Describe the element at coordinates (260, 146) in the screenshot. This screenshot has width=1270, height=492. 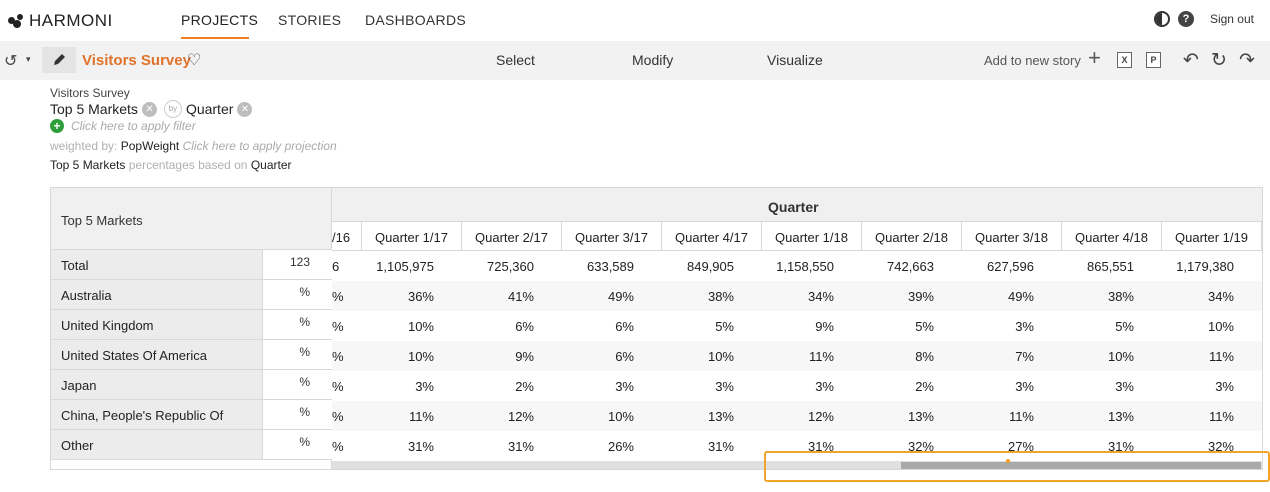
I see `projection-hint: Click here to apply projection` at that location.